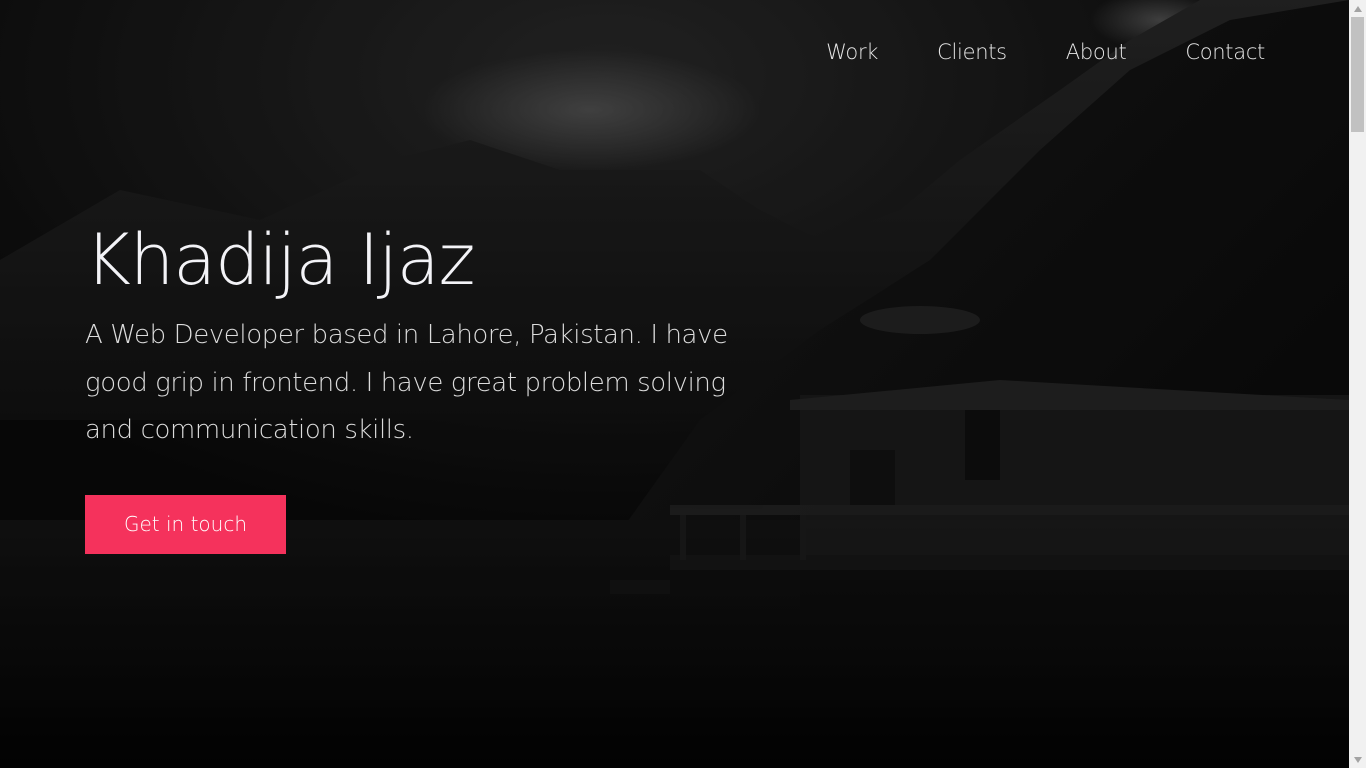  What do you see at coordinates (852, 52) in the screenshot?
I see `nav-link-work: Work` at bounding box center [852, 52].